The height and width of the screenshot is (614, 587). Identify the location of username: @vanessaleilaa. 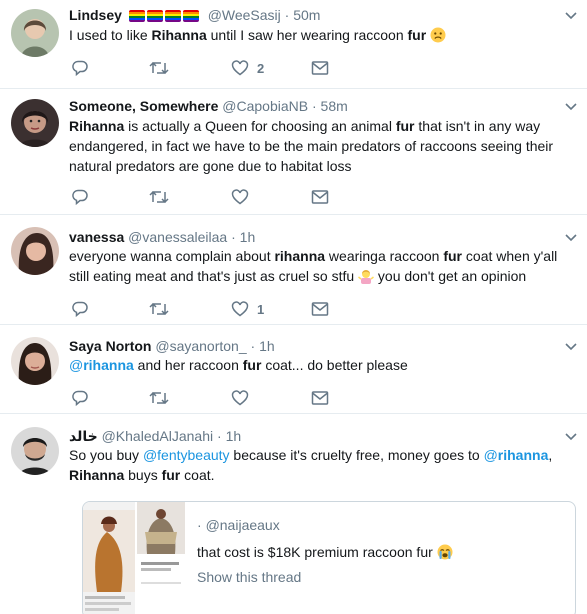
(177, 237).